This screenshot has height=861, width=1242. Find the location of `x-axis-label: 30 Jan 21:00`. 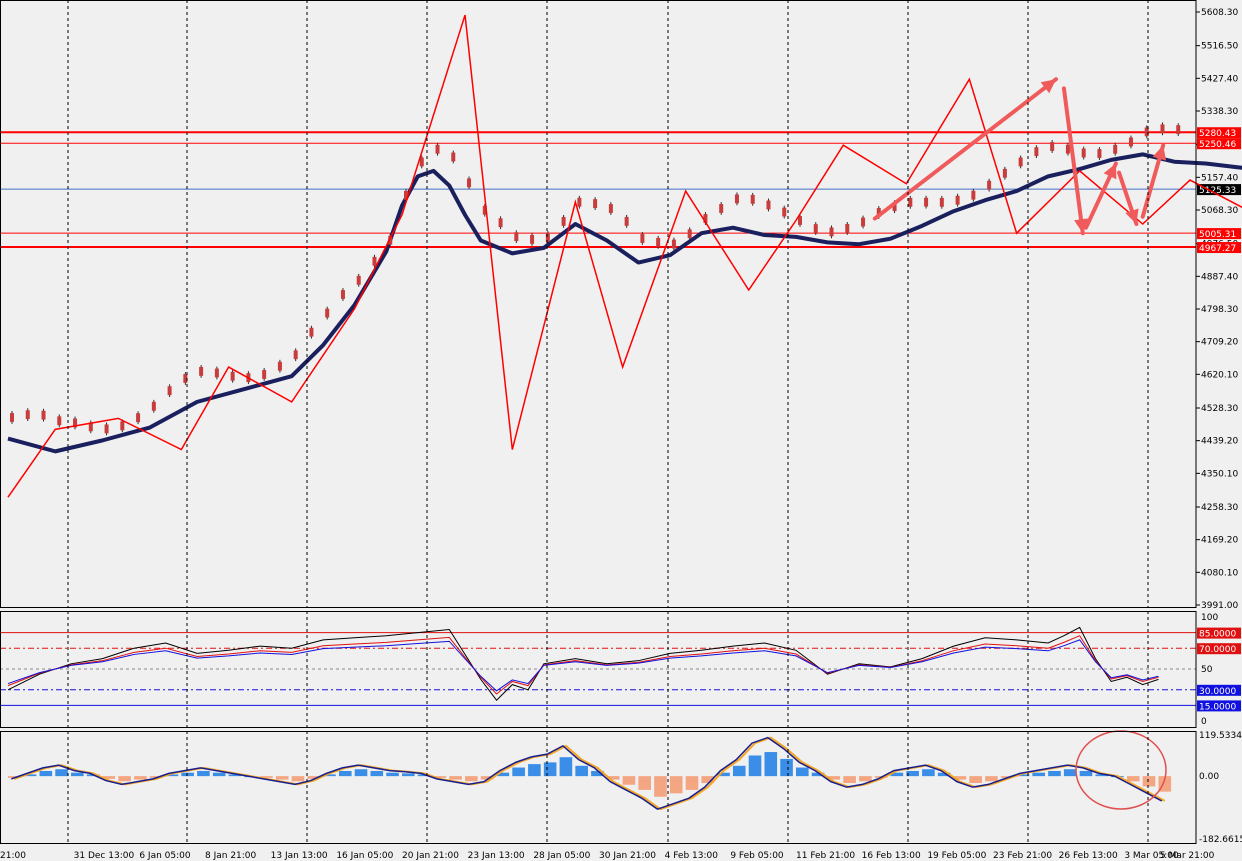

x-axis-label: 30 Jan 21:00 is located at coordinates (627, 856).